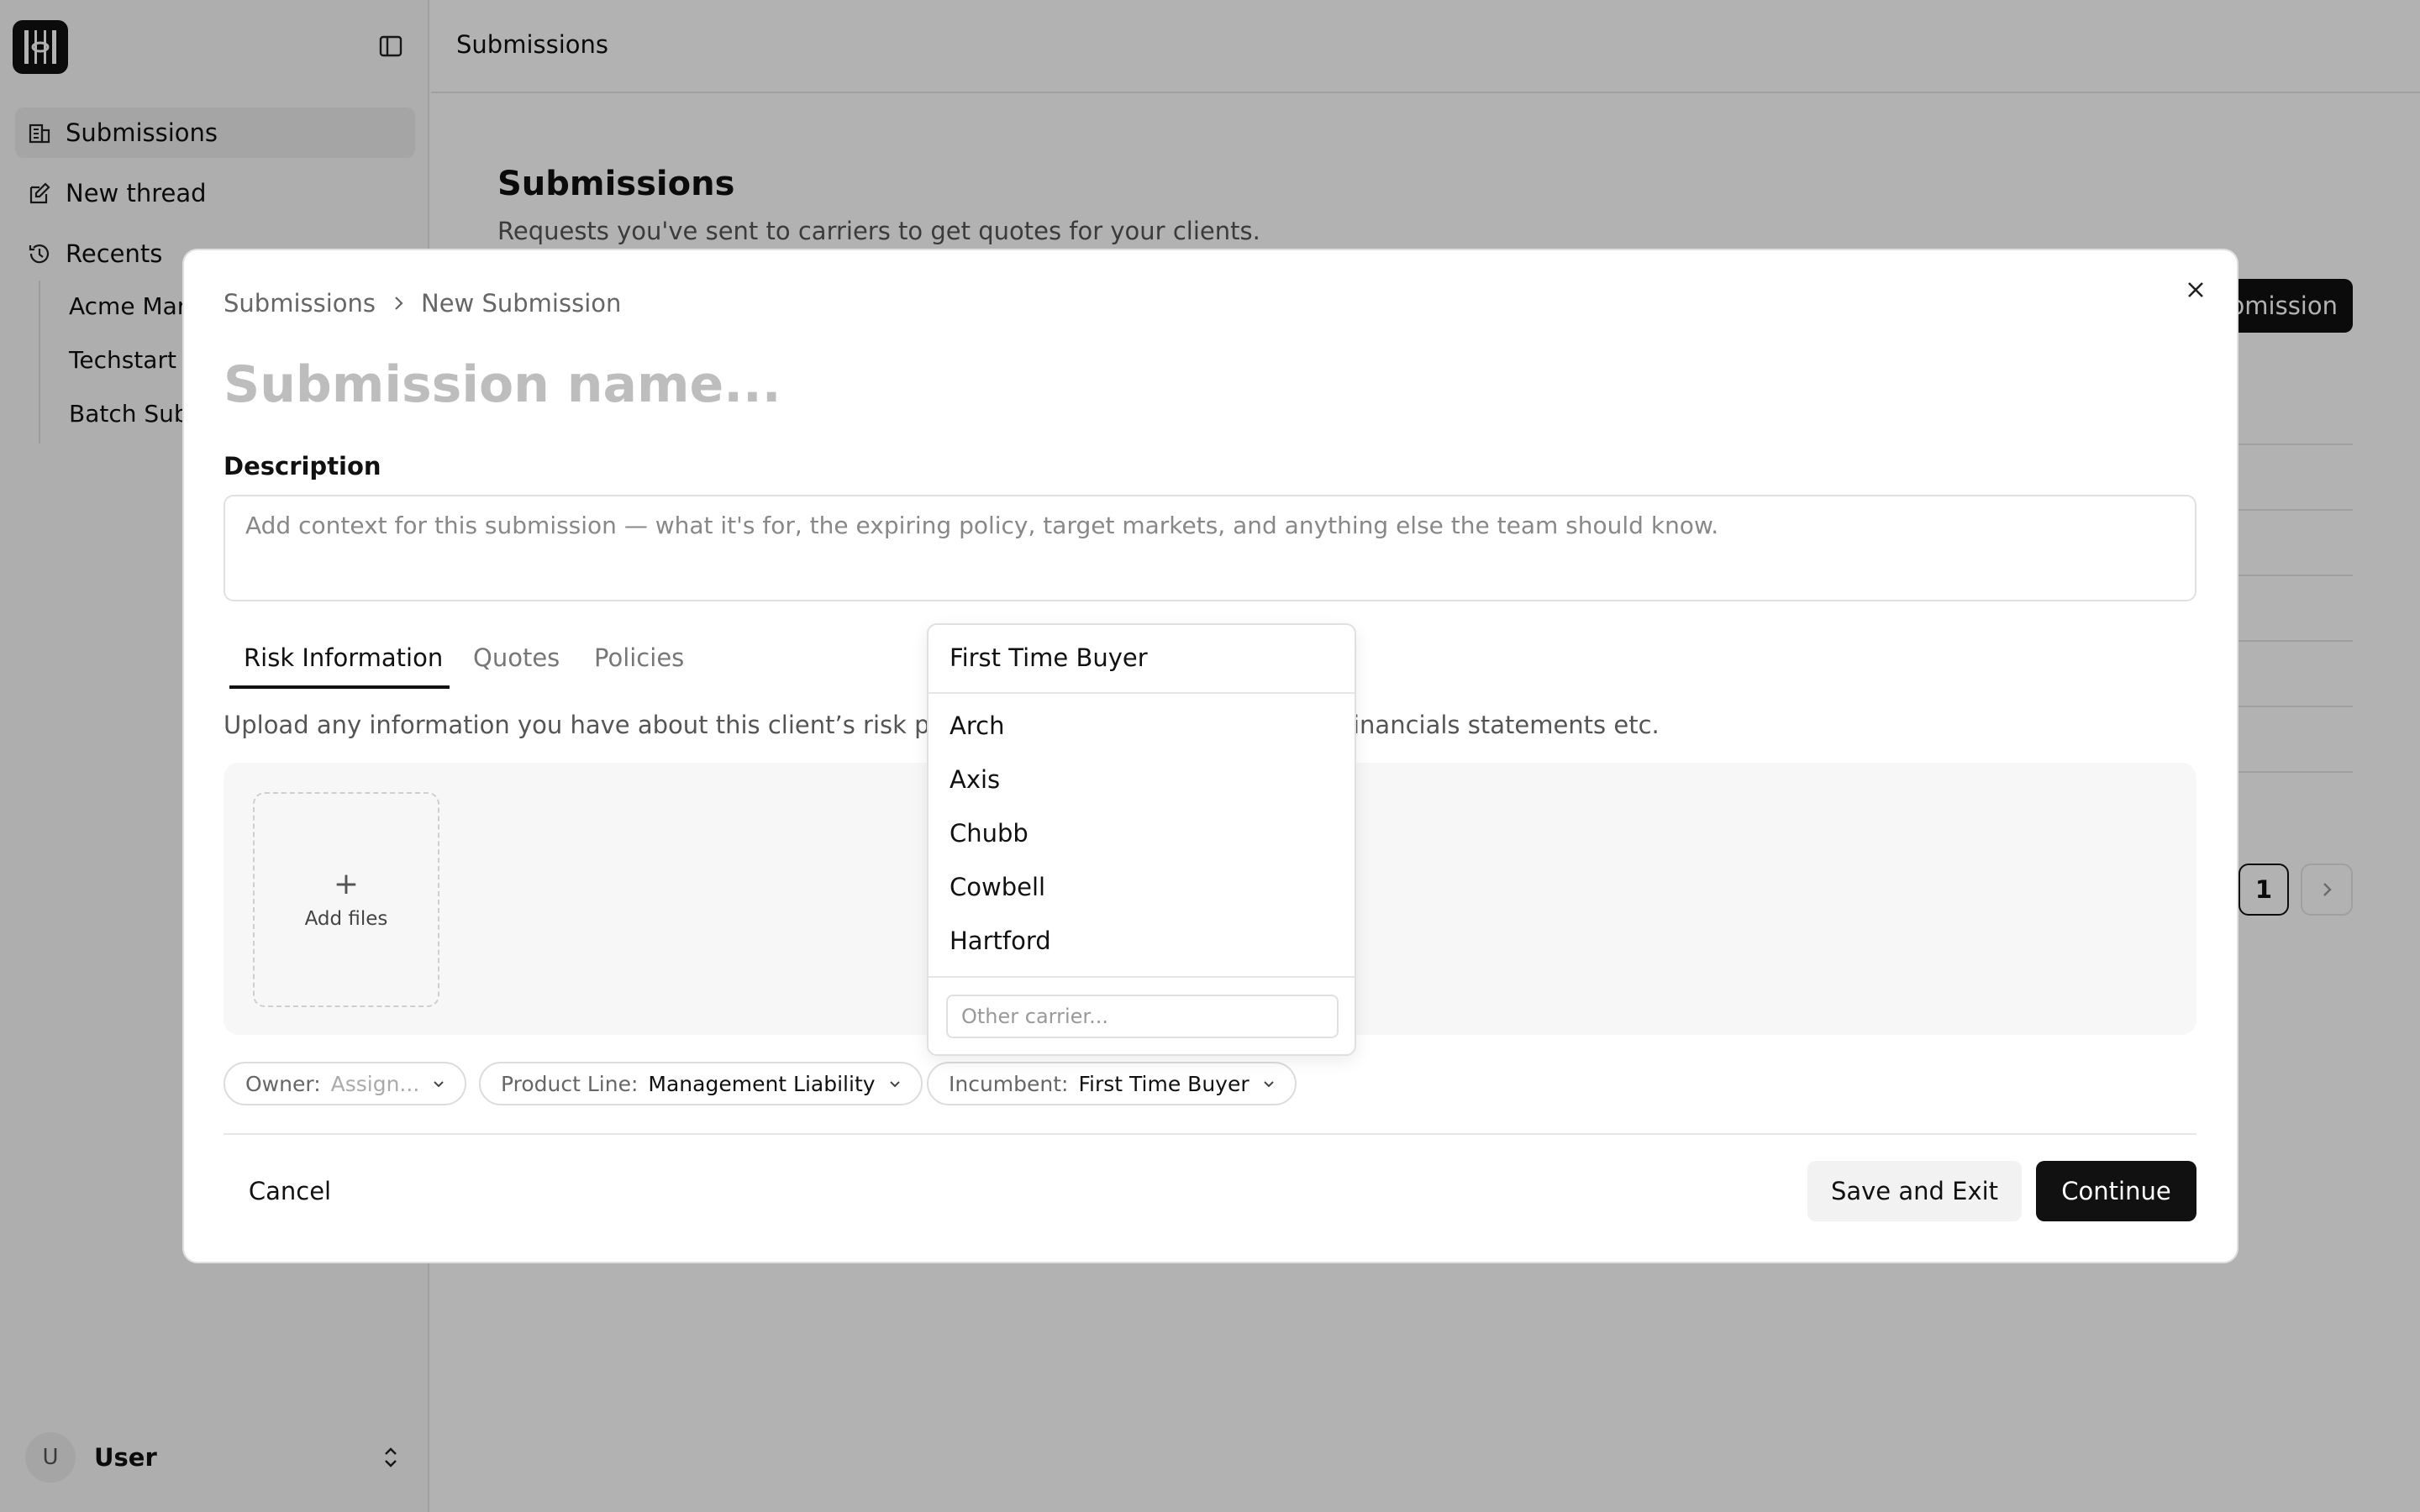 The image size is (2420, 1512). Describe the element at coordinates (2116, 1191) in the screenshot. I see `continue-button: Continue` at that location.